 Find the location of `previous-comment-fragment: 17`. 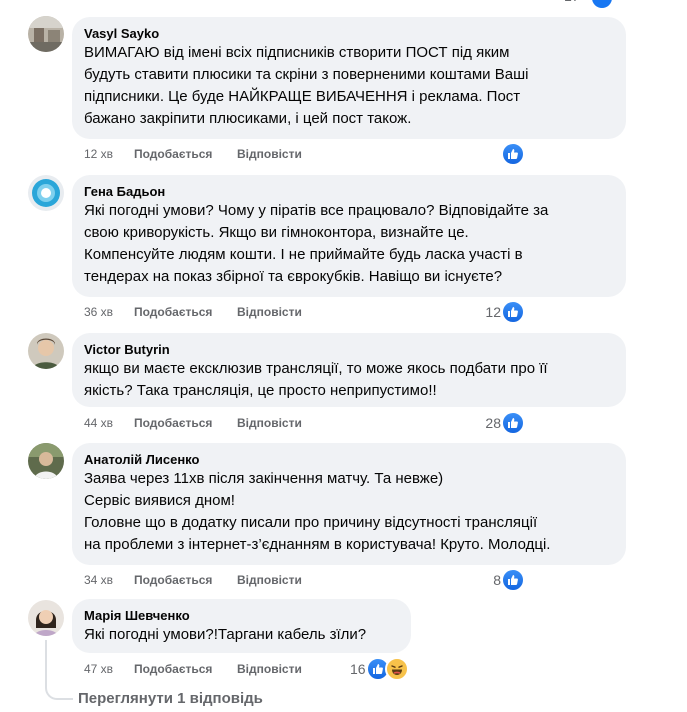

previous-comment-fragment: 17 is located at coordinates (383, 4).